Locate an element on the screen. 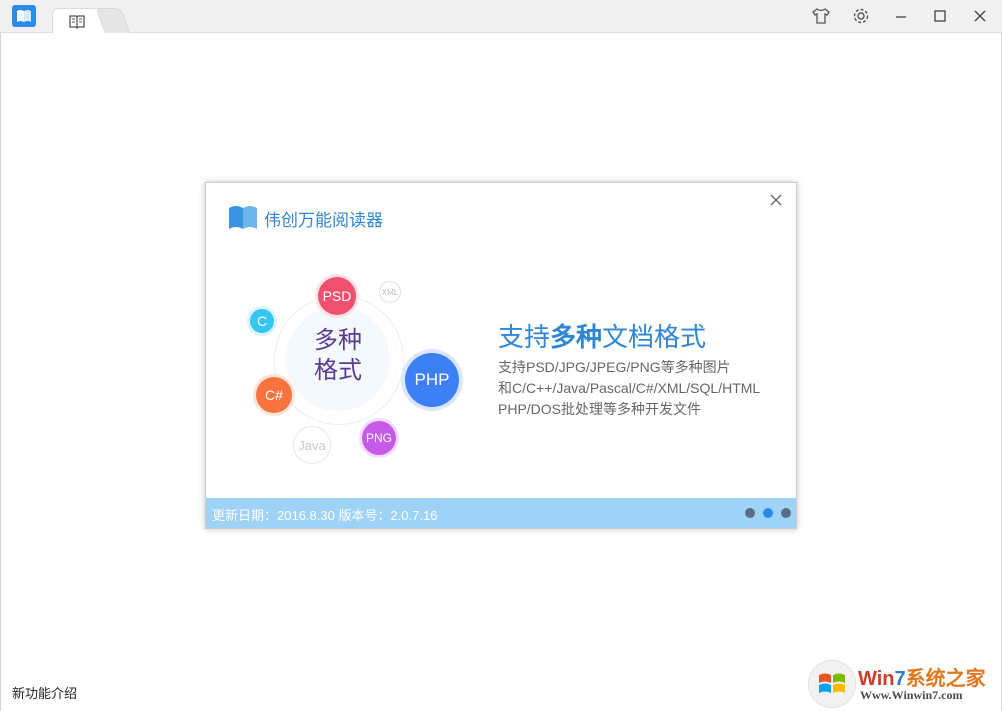  feature-description-line2: 和C/C++/Java/Pascal/C#/XML/SQL/HTML is located at coordinates (629, 388).